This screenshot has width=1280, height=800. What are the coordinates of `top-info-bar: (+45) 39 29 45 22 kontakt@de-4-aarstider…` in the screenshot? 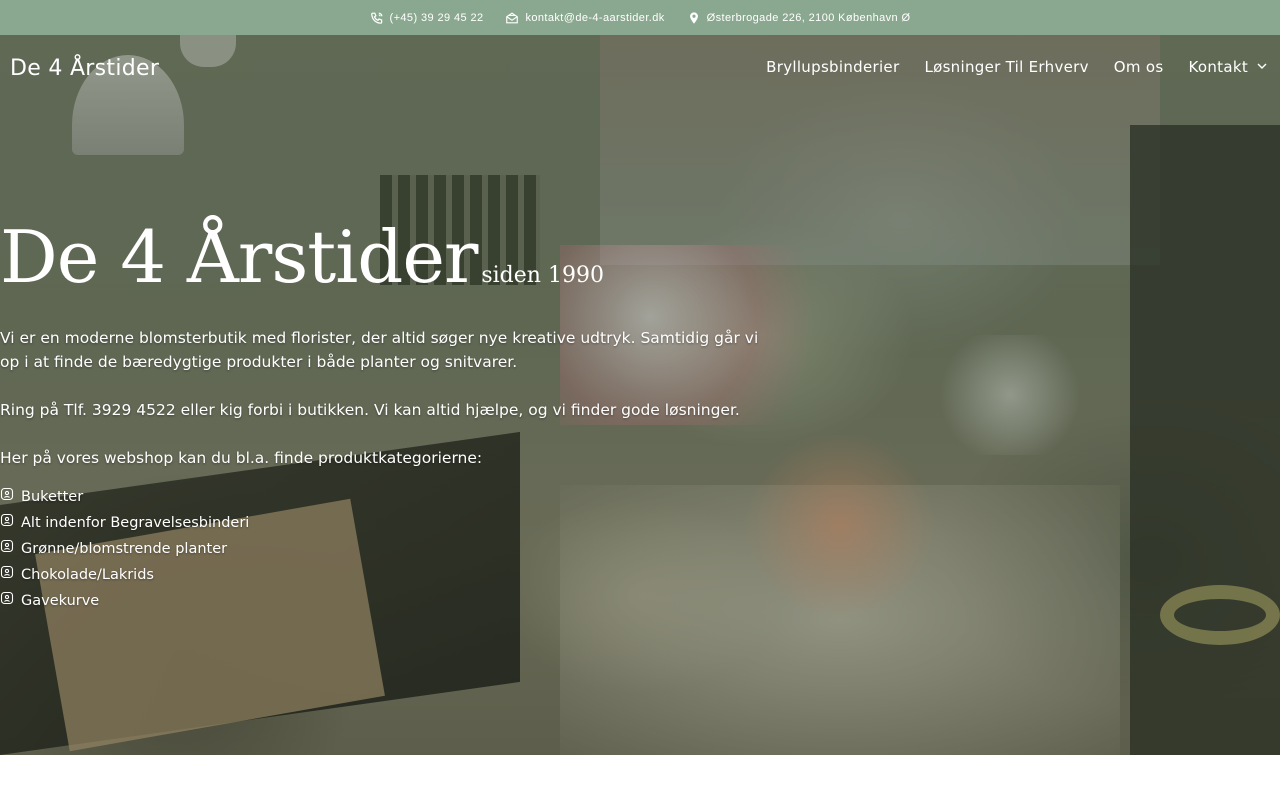 It's located at (640, 17).